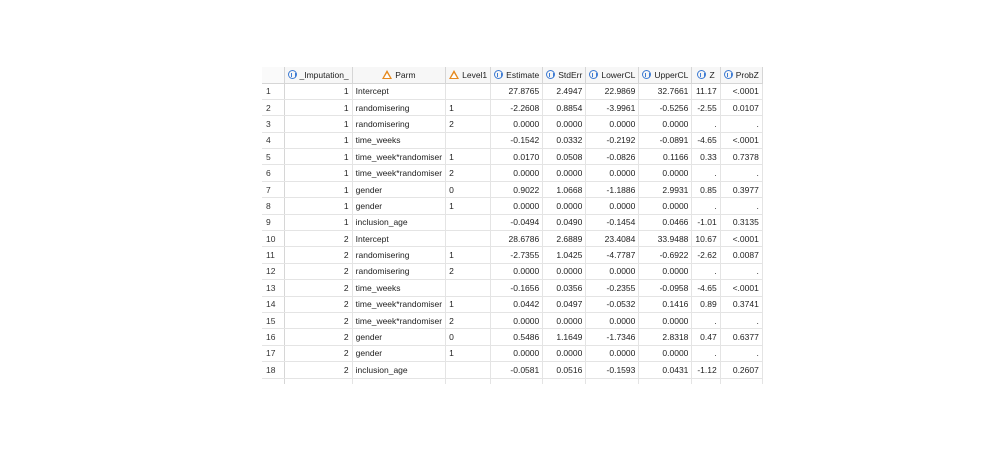 Image resolution: width=998 pixels, height=449 pixels. What do you see at coordinates (665, 91) in the screenshot?
I see `cell-uppercl: 32.7661` at bounding box center [665, 91].